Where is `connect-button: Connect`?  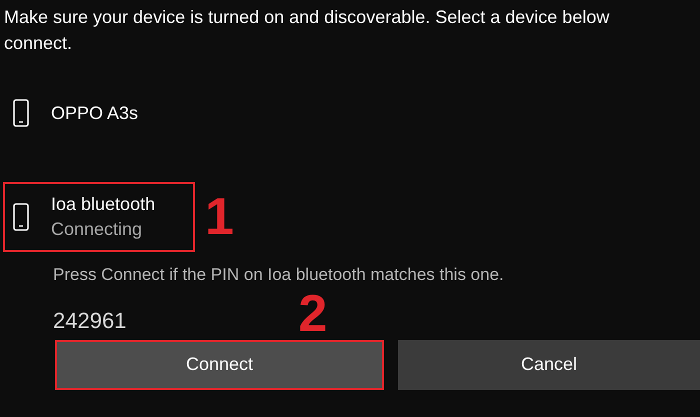 connect-button: Connect is located at coordinates (219, 365).